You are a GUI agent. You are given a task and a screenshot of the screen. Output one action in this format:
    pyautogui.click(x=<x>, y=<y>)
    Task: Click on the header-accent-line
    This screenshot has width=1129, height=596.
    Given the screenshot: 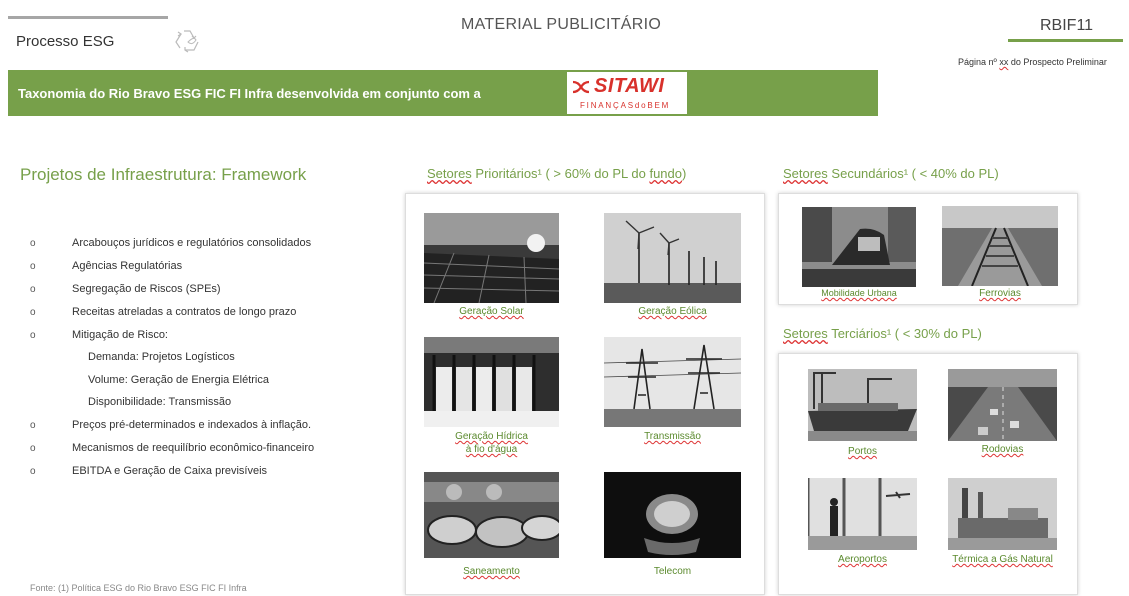 What is the action you would take?
    pyautogui.click(x=88, y=17)
    